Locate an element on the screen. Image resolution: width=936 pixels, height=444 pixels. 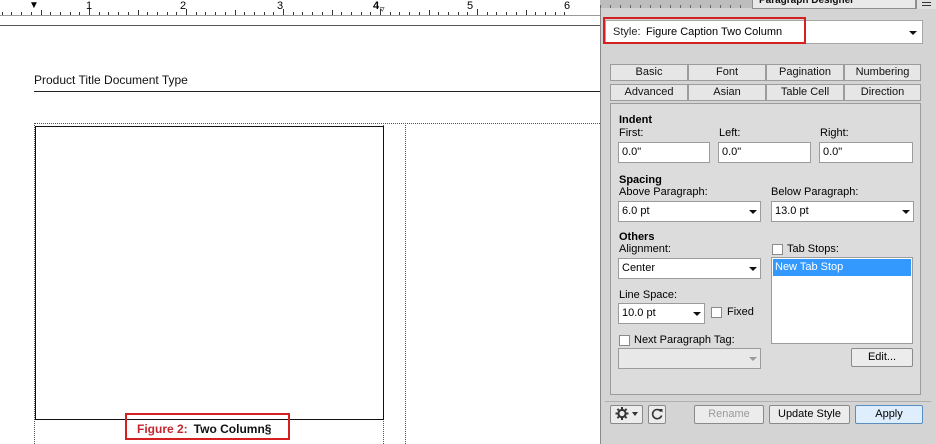
tab-advanced: Advanced is located at coordinates (649, 92).